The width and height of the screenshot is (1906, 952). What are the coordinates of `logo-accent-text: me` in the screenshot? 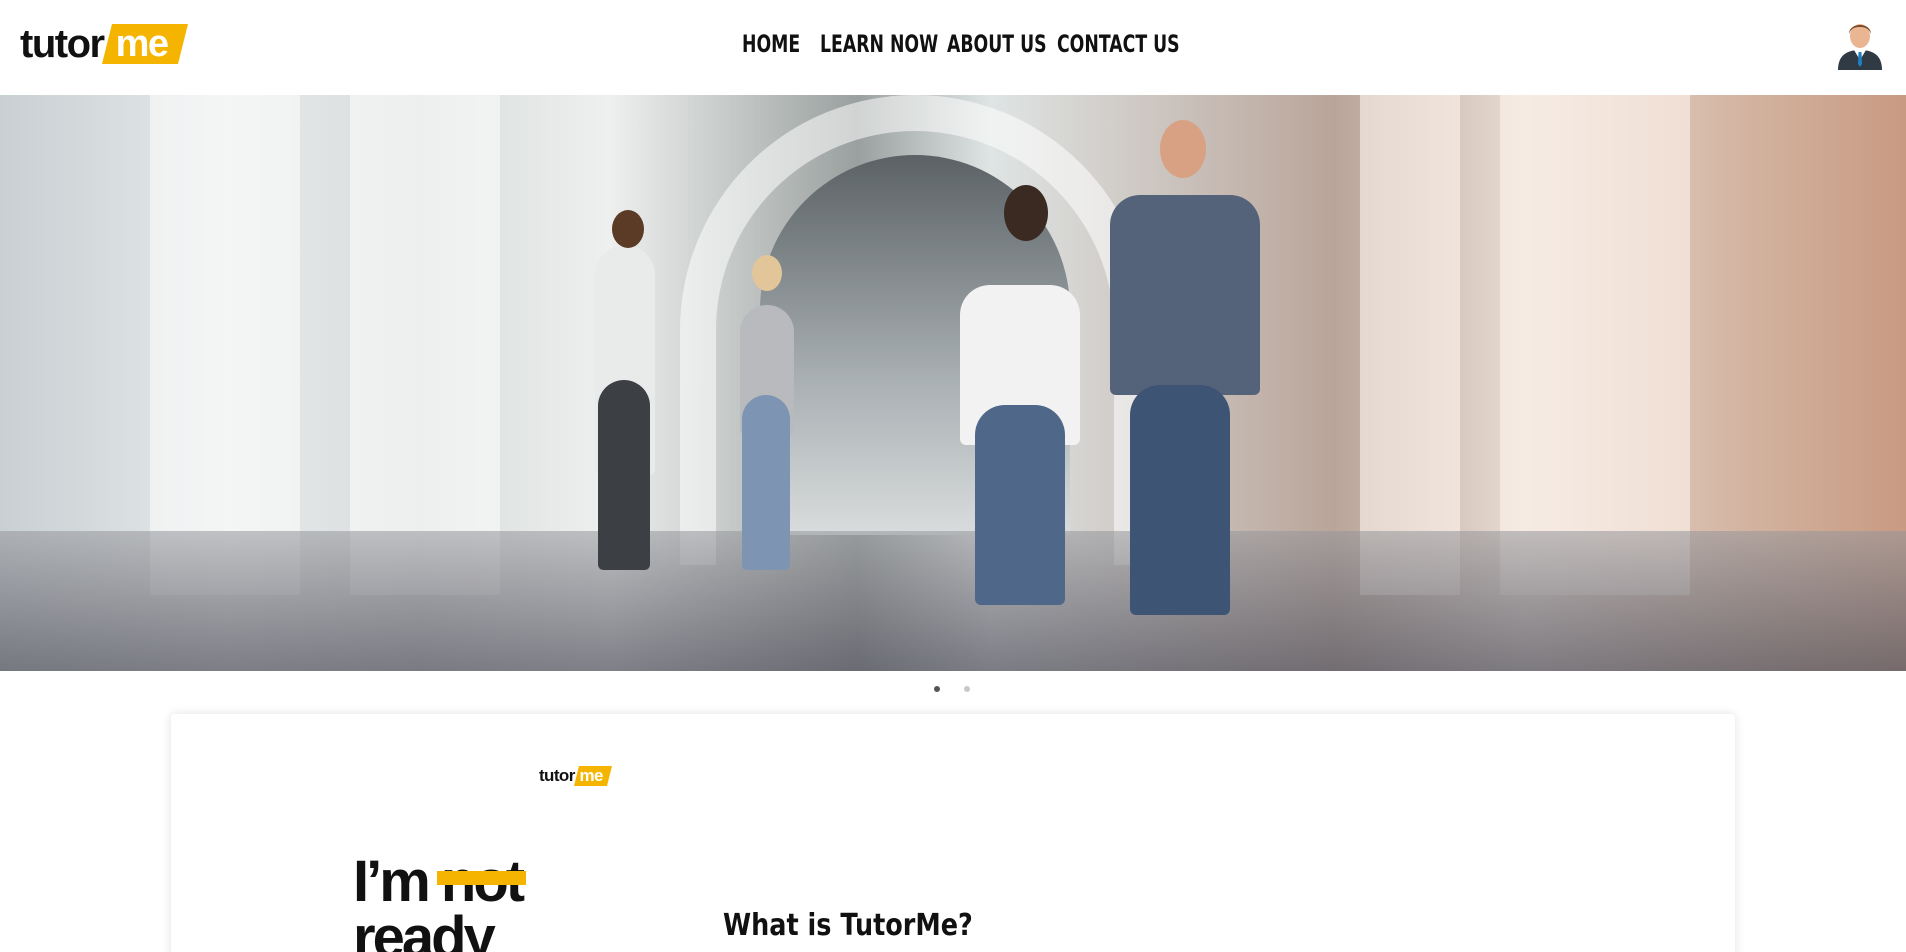 It's located at (142, 44).